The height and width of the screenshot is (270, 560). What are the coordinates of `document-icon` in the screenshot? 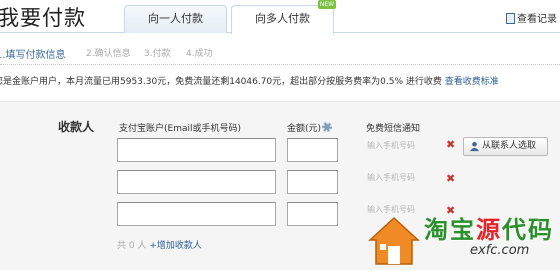 It's located at (510, 18).